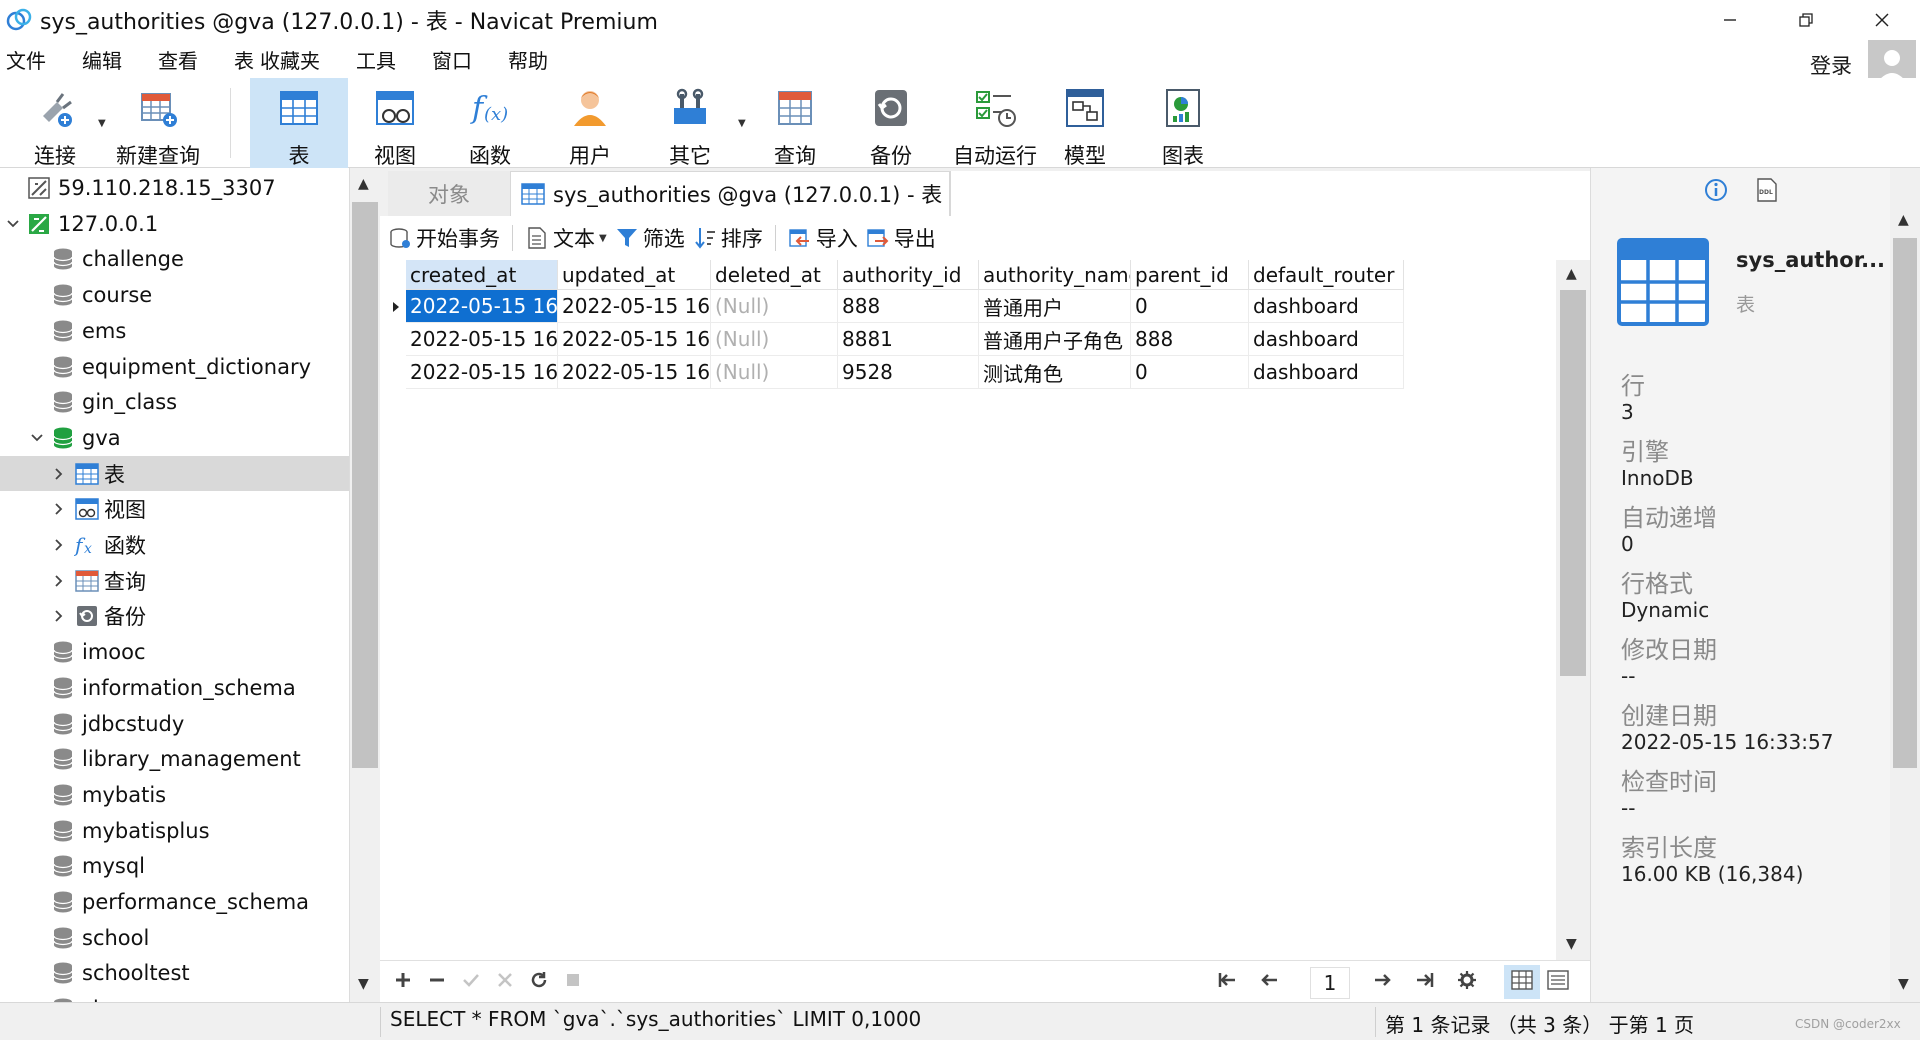 The height and width of the screenshot is (1040, 1920). Describe the element at coordinates (1326, 275) in the screenshot. I see `column-header: default_router` at that location.